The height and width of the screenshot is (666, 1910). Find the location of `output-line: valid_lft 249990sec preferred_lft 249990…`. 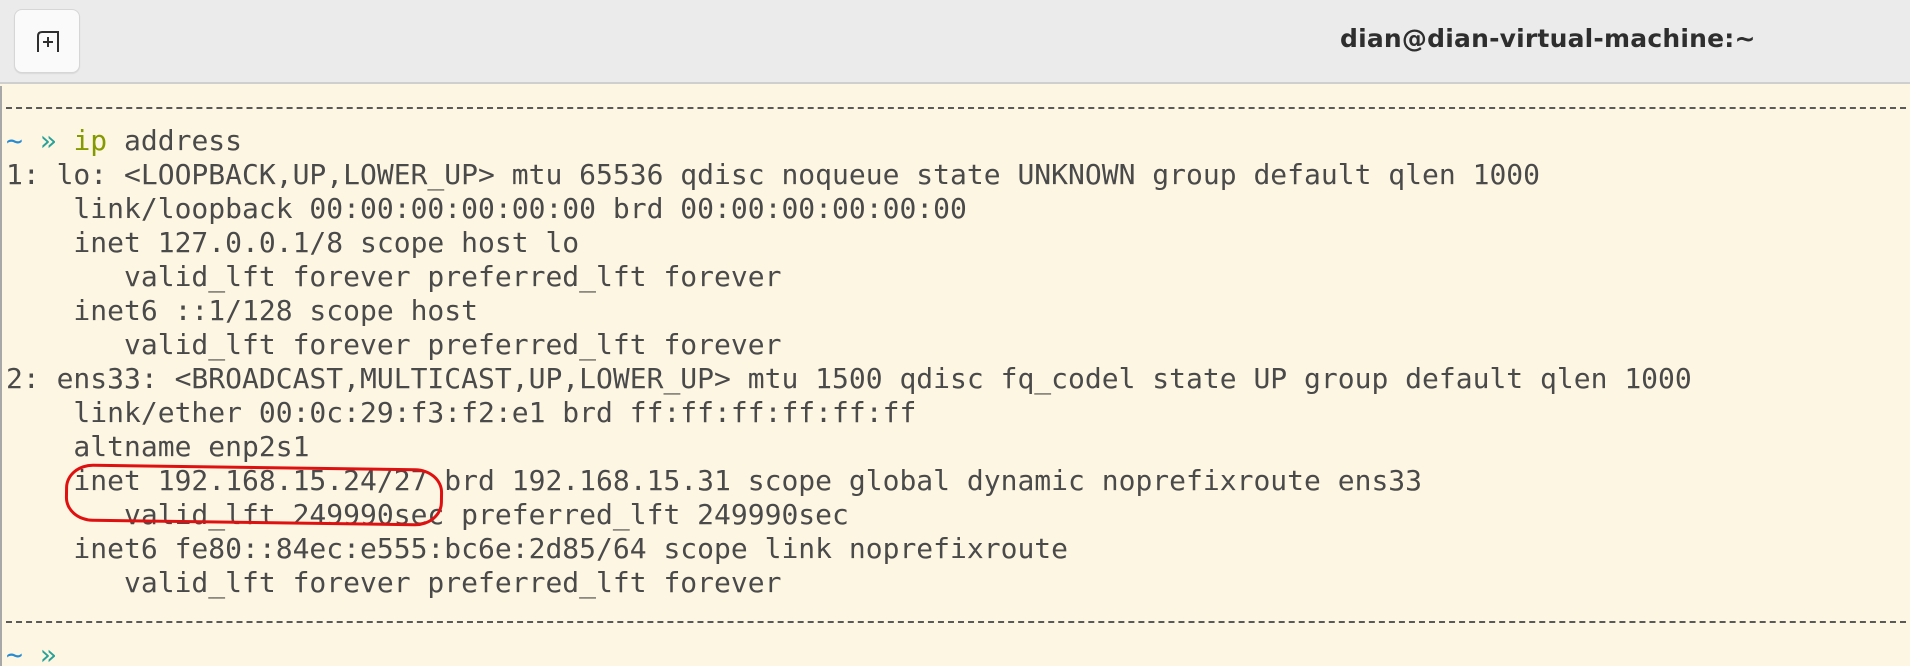

output-line: valid_lft 249990sec preferred_lft 249990… is located at coordinates (427, 514).